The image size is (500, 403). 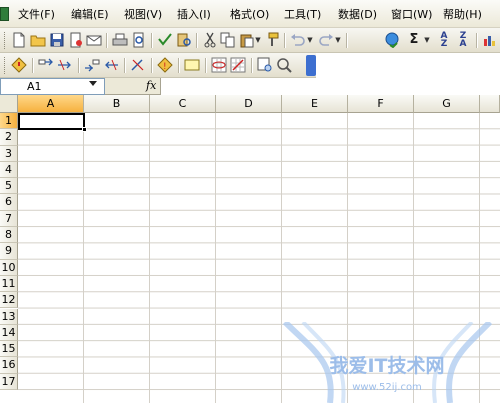 What do you see at coordinates (76, 40) in the screenshot?
I see `permission-icon` at bounding box center [76, 40].